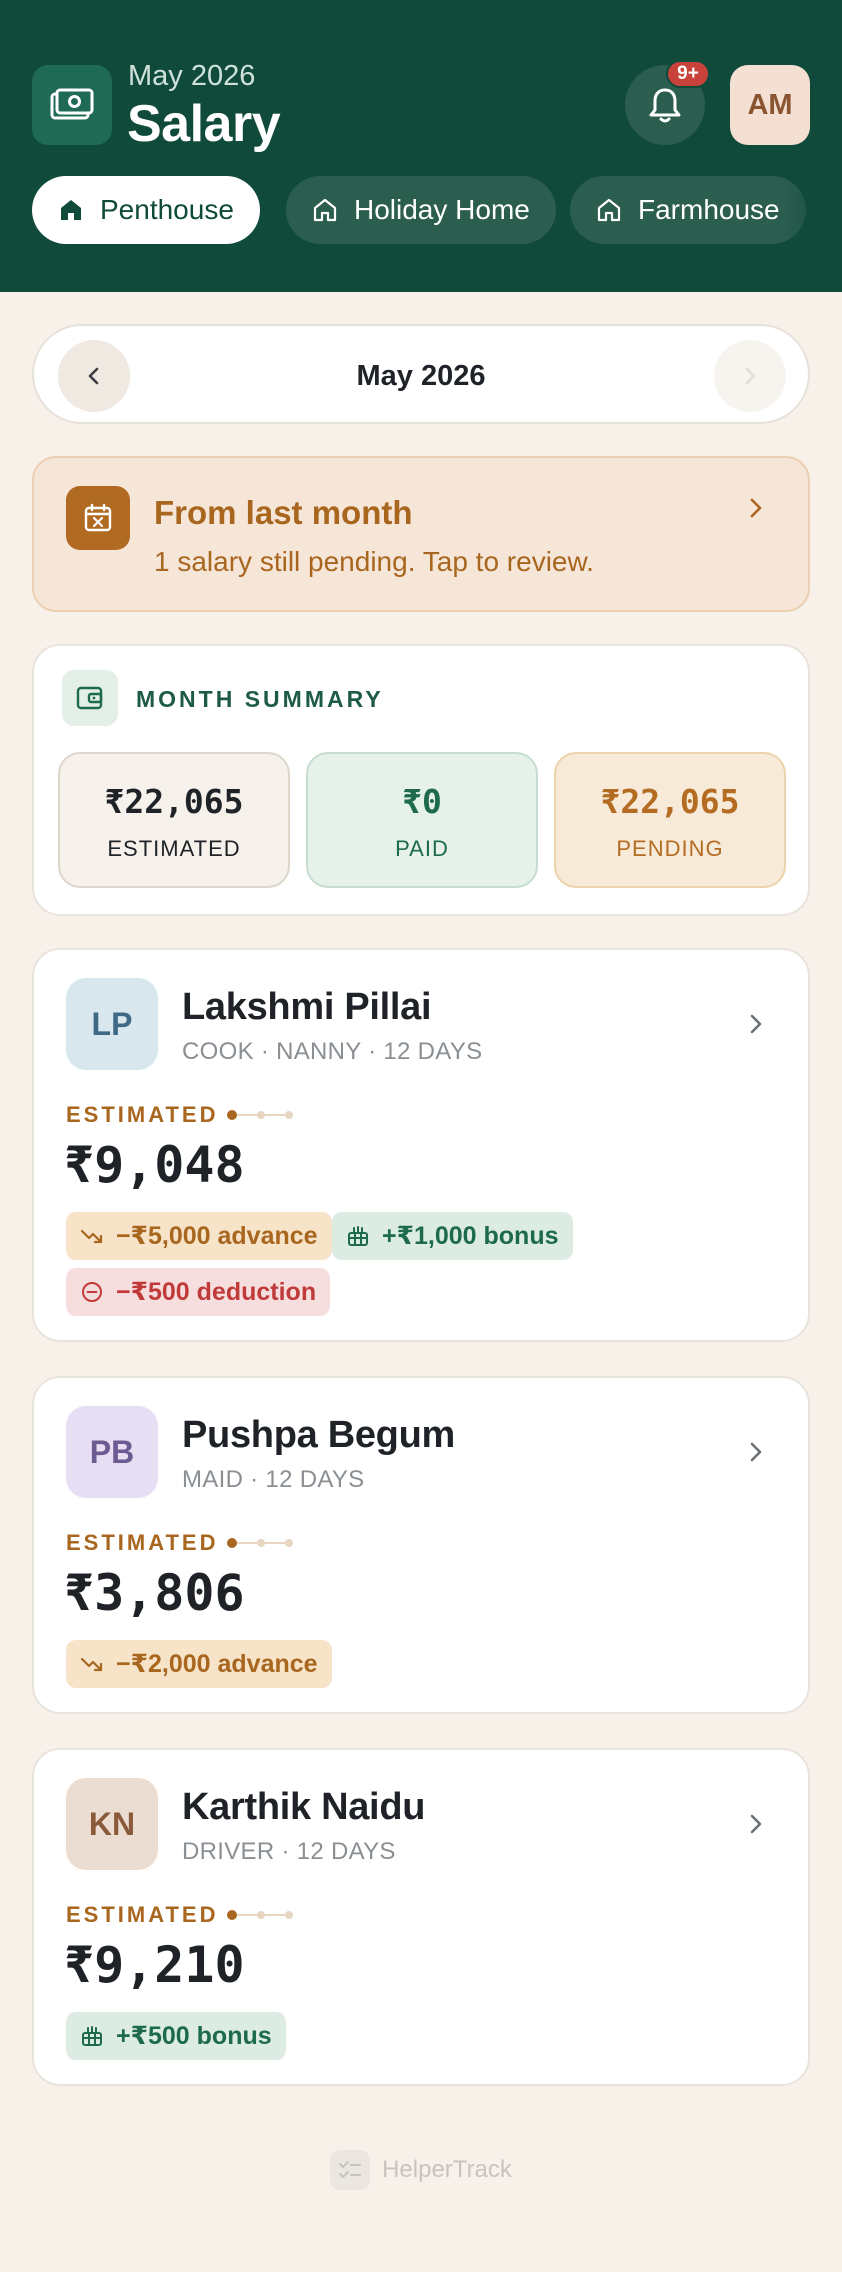 Image resolution: width=842 pixels, height=2272 pixels. What do you see at coordinates (812, 210) in the screenshot?
I see `tabs-scroll-fade` at bounding box center [812, 210].